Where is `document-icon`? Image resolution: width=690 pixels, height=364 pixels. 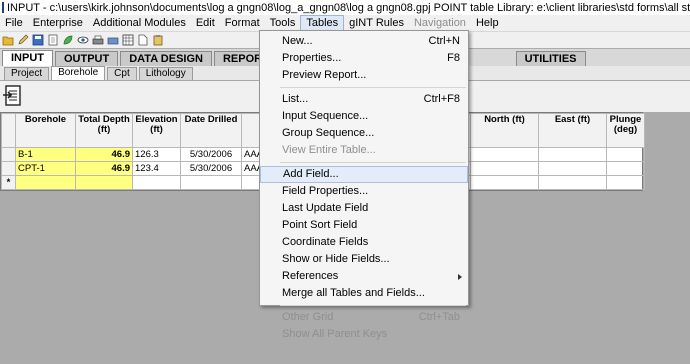
document-icon is located at coordinates (53, 40).